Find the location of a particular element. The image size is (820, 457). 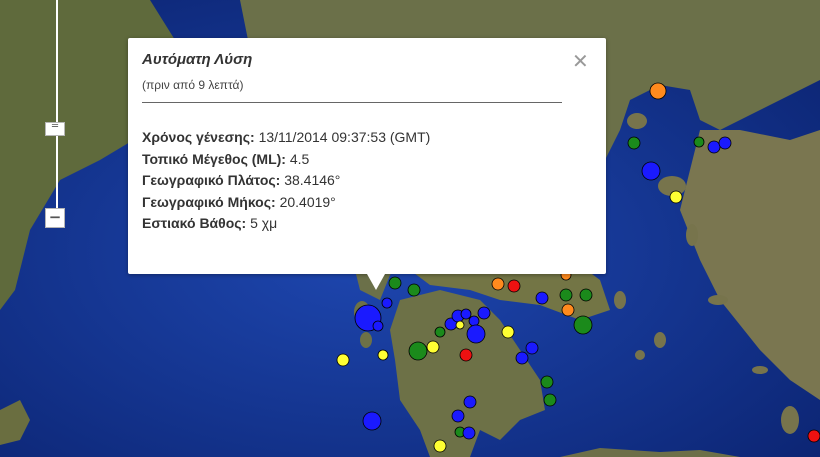

detail-label: Γεωγραφικό Πλάτος: is located at coordinates (211, 180).